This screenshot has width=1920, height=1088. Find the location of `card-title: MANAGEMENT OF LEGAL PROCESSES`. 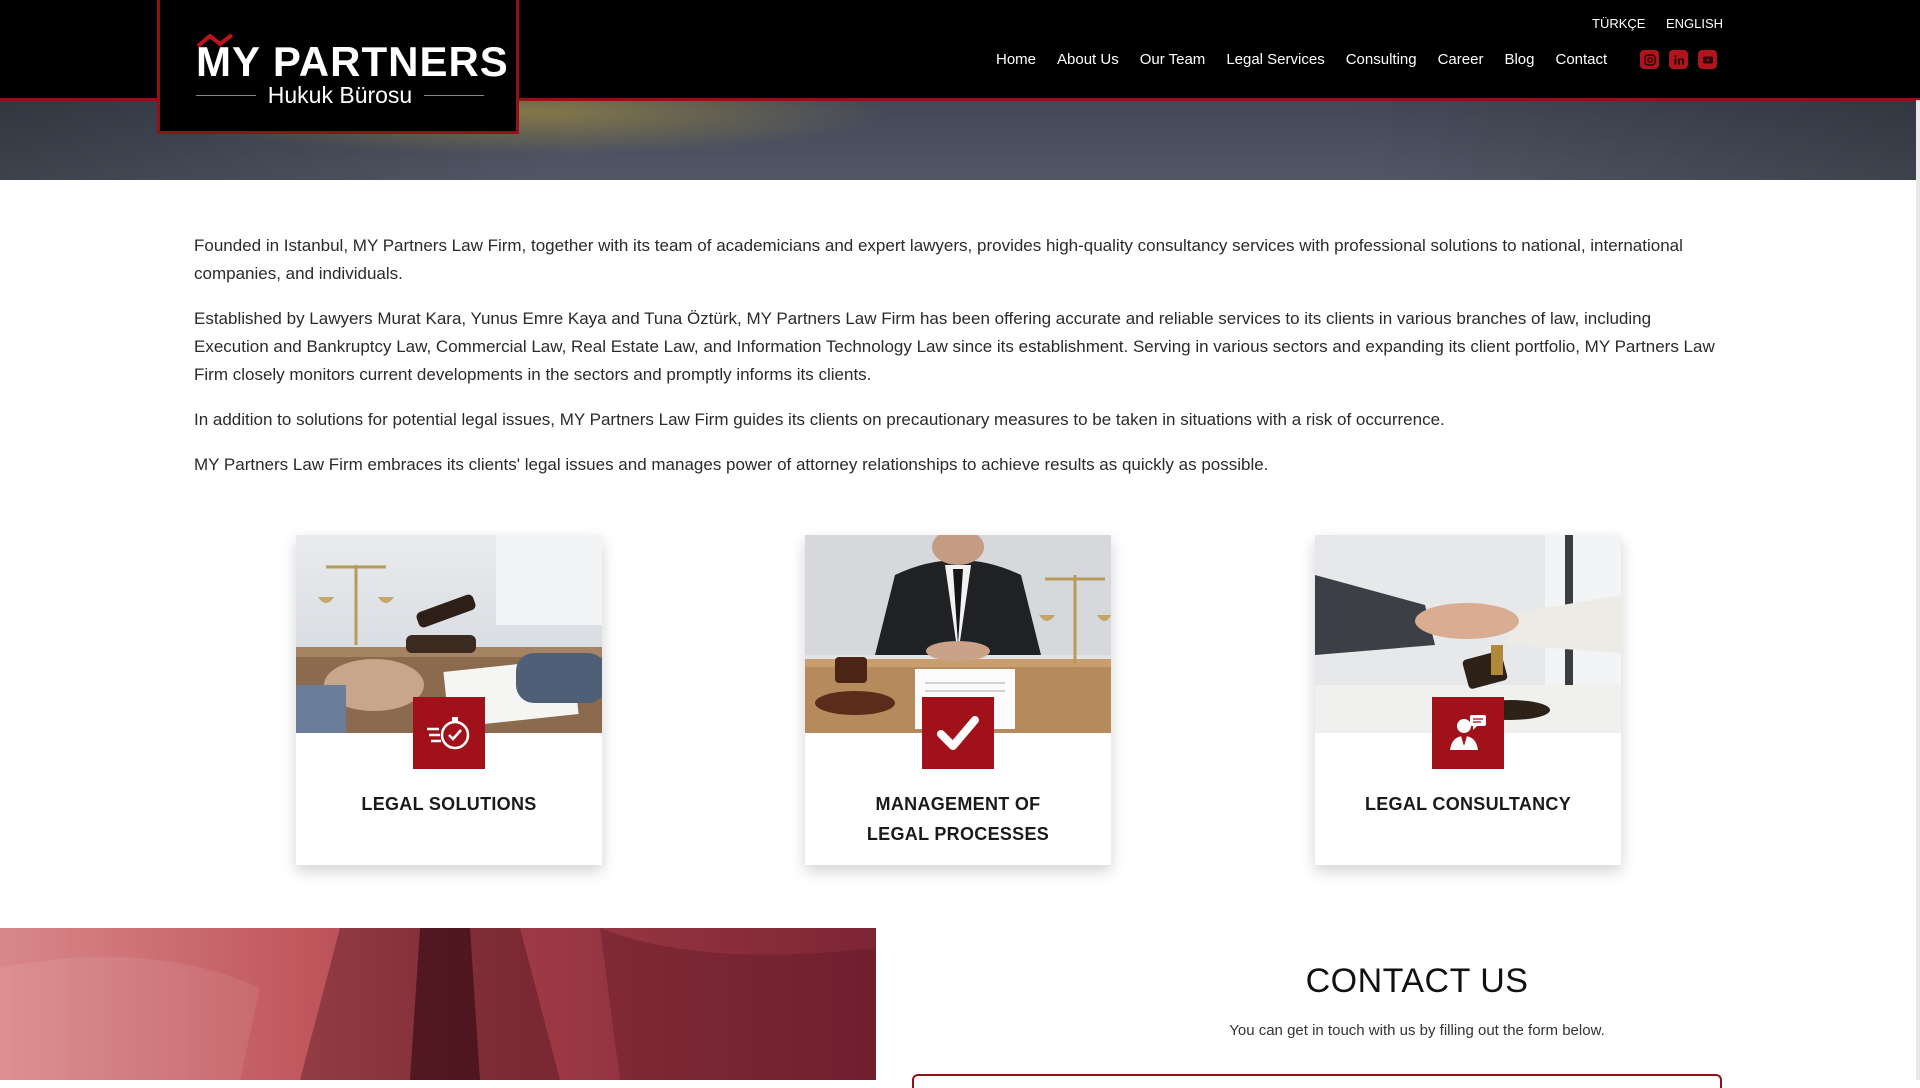

card-title: MANAGEMENT OF LEGAL PROCESSES is located at coordinates (958, 819).